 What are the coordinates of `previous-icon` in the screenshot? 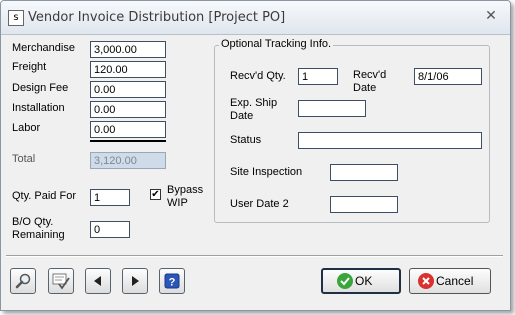 It's located at (97, 281).